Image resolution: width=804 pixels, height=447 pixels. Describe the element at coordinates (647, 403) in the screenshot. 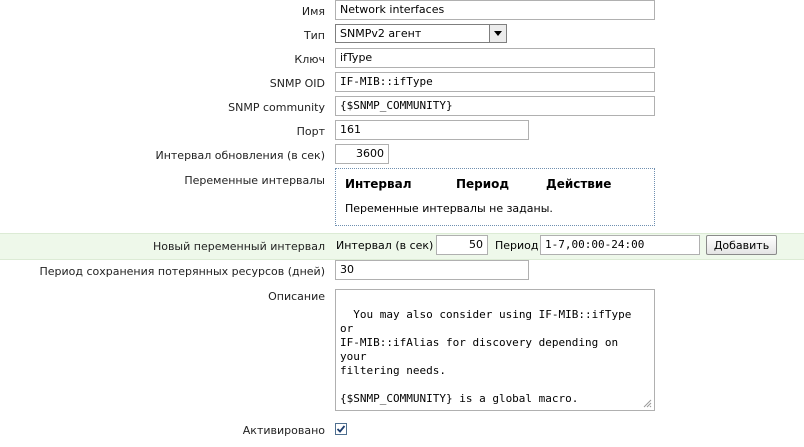

I see `resize-grip-icon` at that location.